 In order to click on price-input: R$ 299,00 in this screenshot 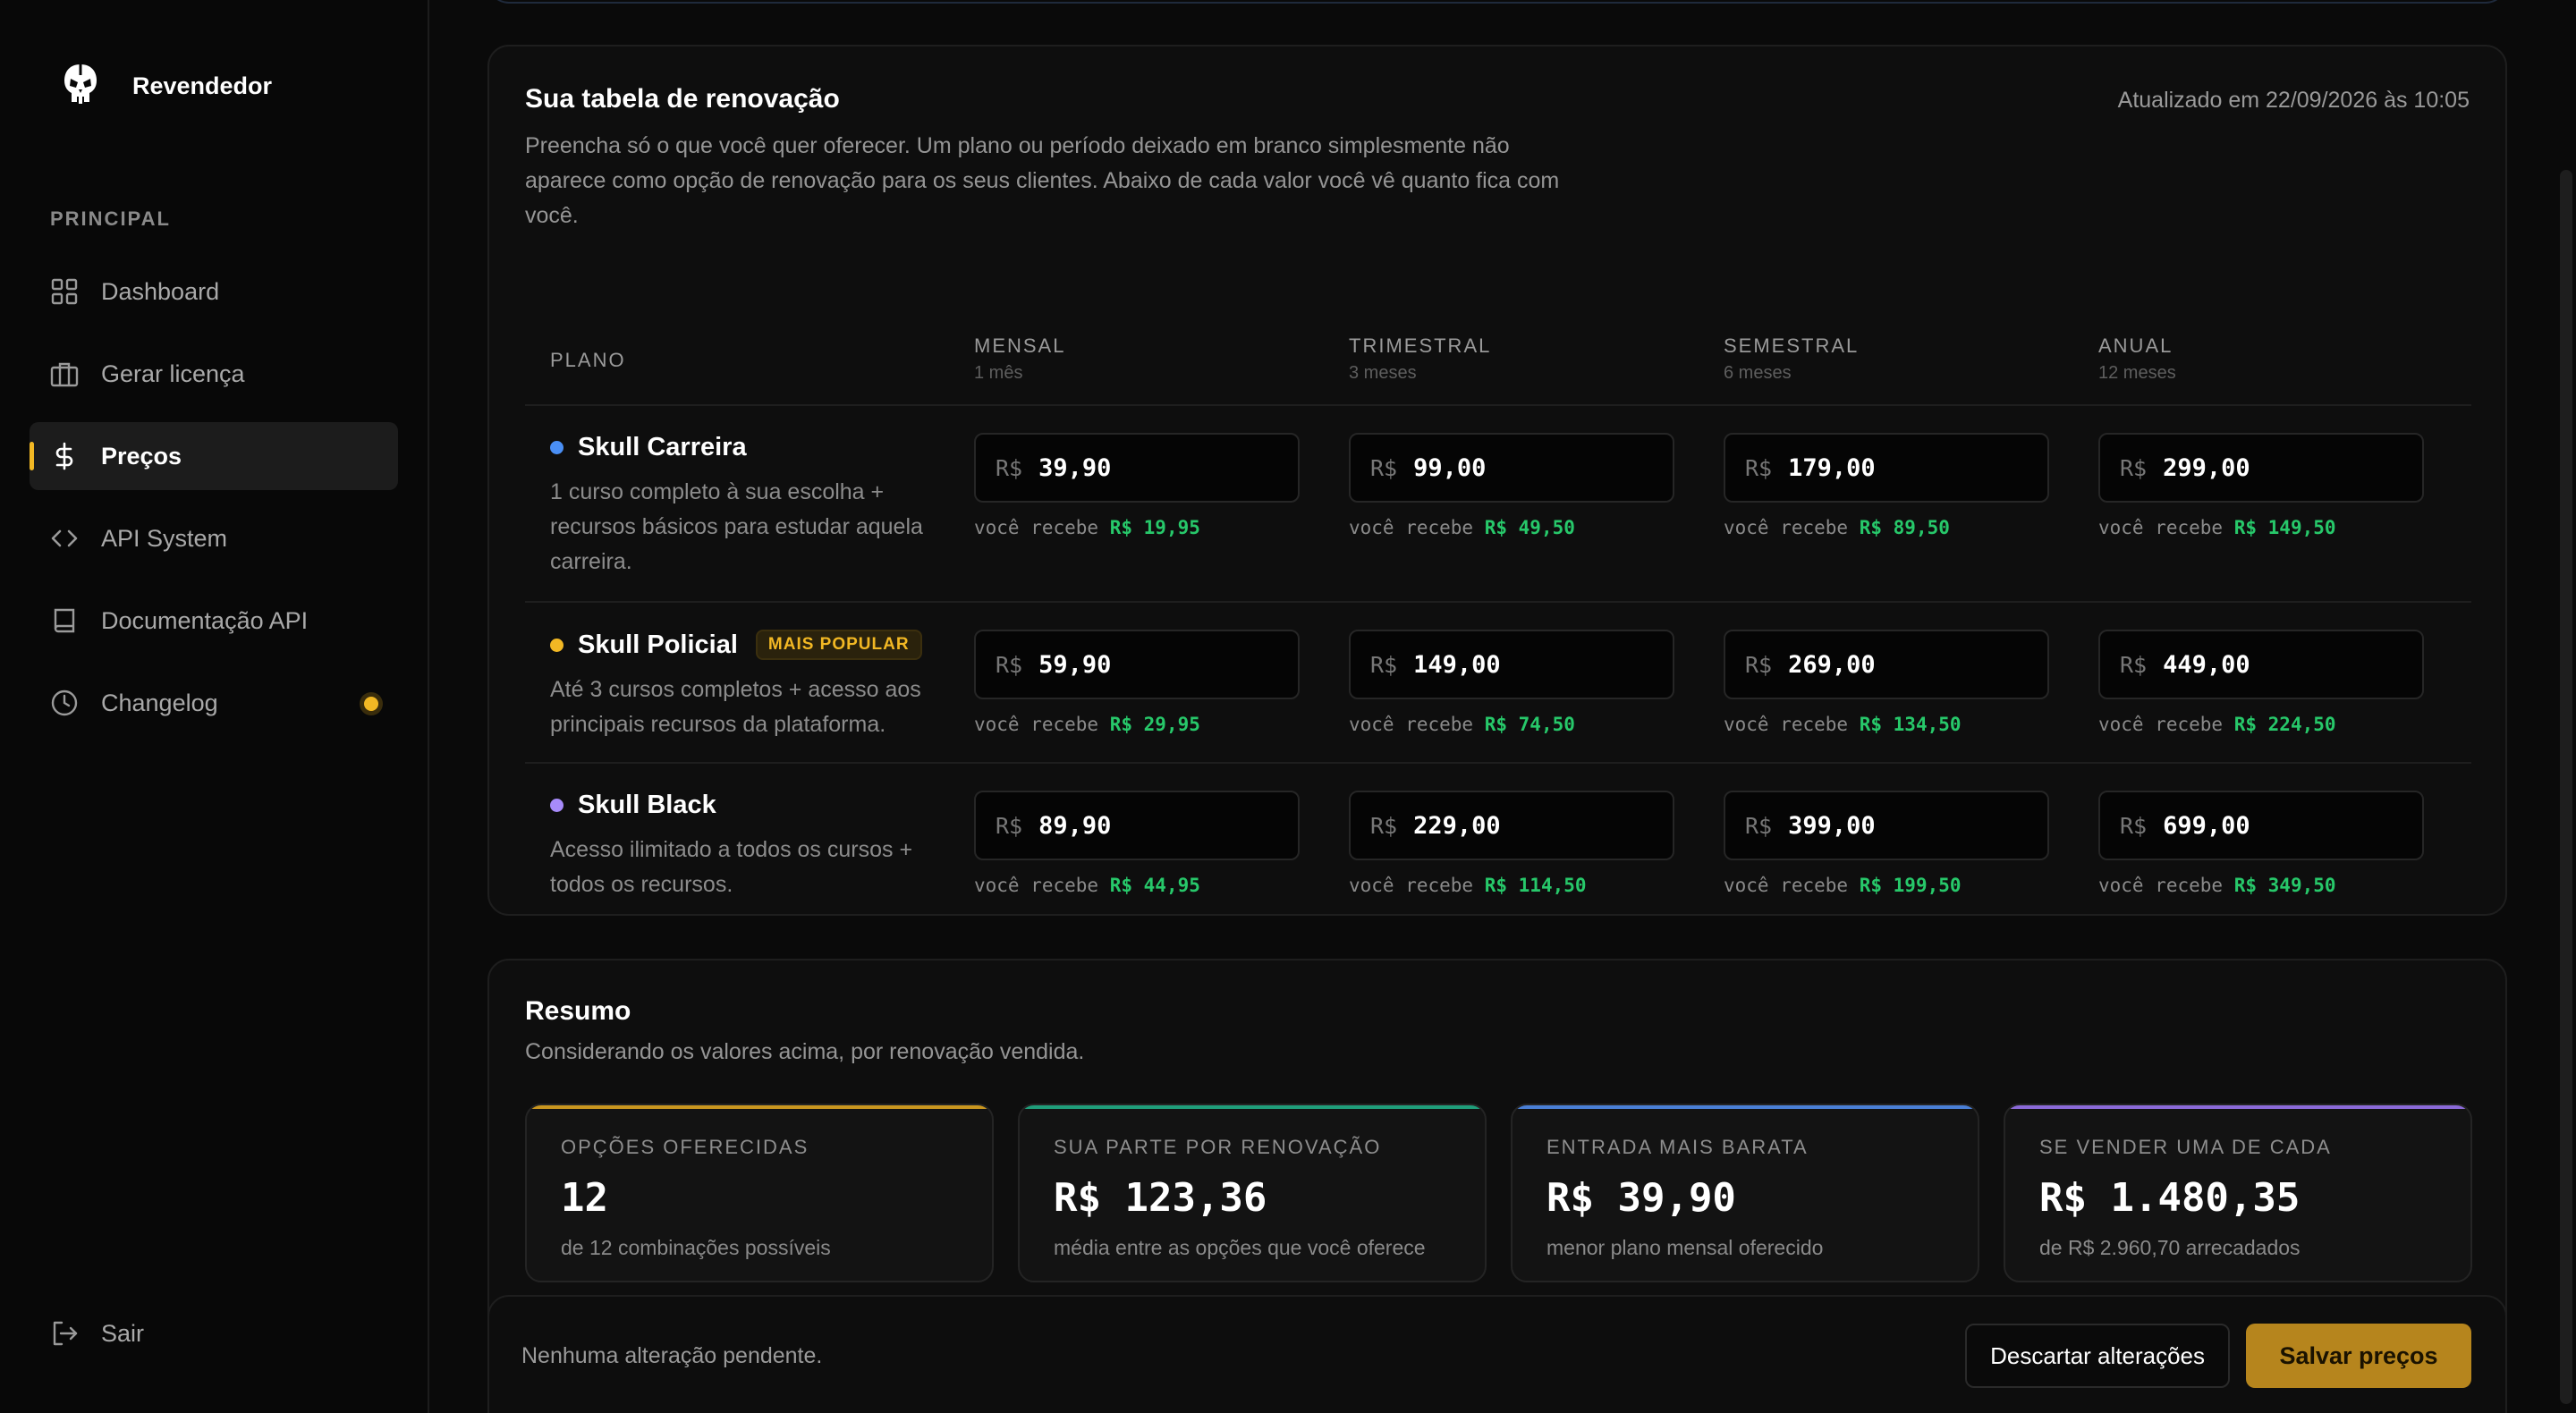, I will do `click(2261, 468)`.